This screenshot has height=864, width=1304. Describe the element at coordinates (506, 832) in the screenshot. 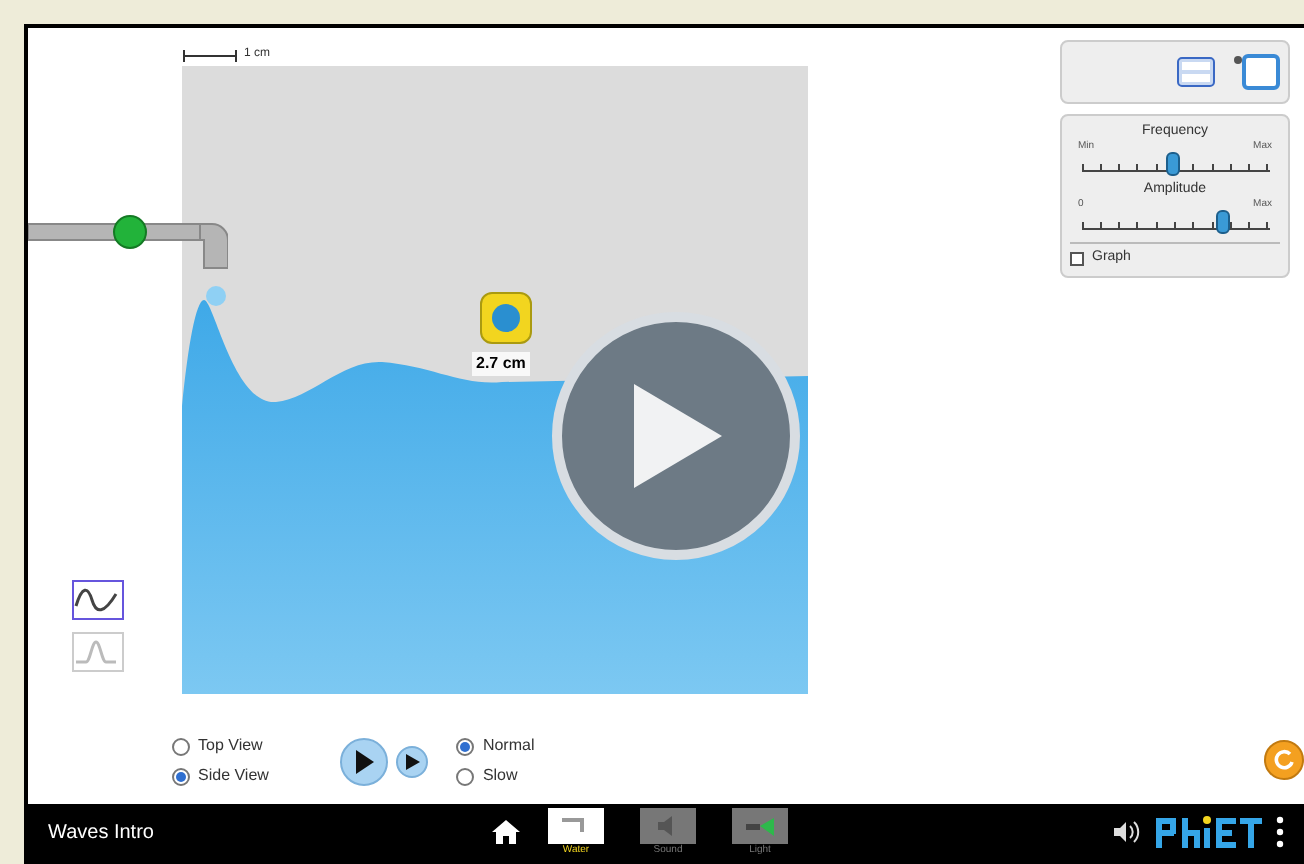

I see `home-icon` at that location.